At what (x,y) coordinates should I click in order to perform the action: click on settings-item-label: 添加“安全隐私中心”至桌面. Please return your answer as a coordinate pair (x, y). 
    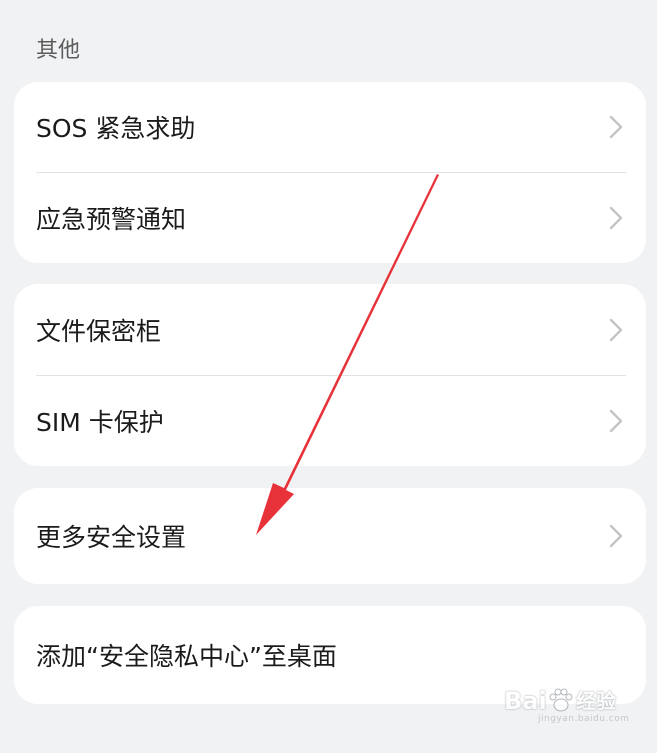
    Looking at the image, I should click on (186, 656).